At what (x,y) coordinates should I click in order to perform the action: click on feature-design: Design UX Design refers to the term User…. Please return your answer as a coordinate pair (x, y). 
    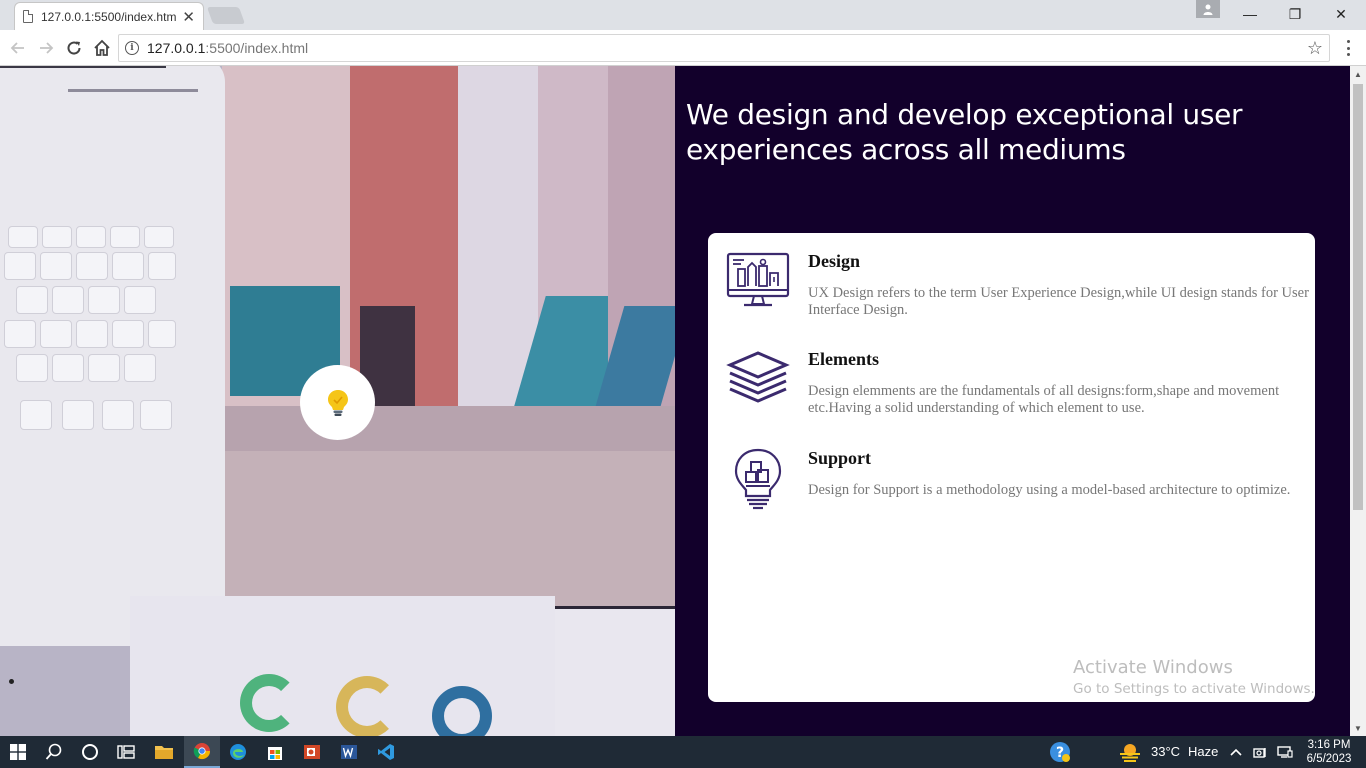
    Looking at the image, I should click on (1020, 291).